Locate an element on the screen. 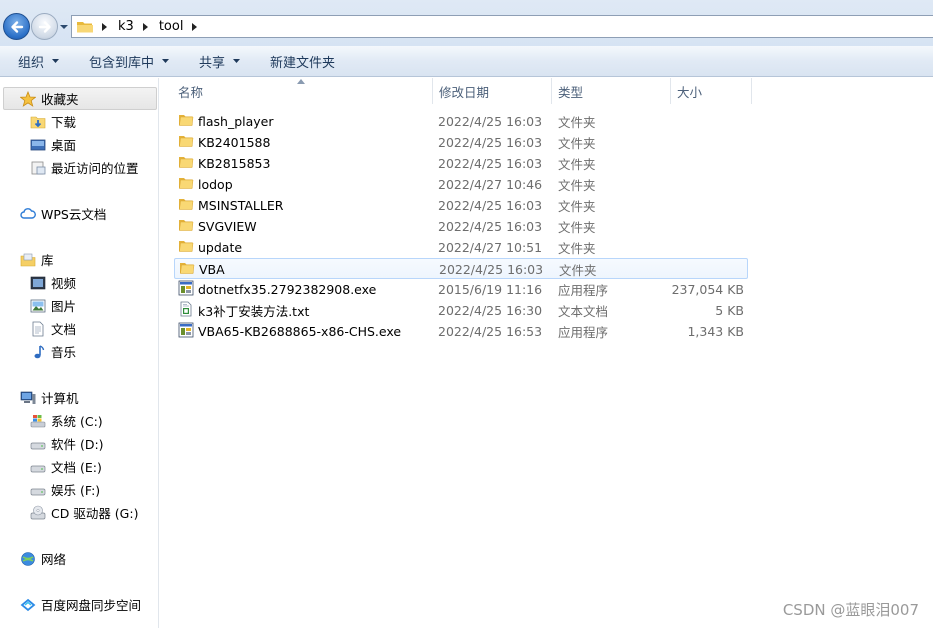 The image size is (933, 628). address-box: k3 tool is located at coordinates (502, 26).